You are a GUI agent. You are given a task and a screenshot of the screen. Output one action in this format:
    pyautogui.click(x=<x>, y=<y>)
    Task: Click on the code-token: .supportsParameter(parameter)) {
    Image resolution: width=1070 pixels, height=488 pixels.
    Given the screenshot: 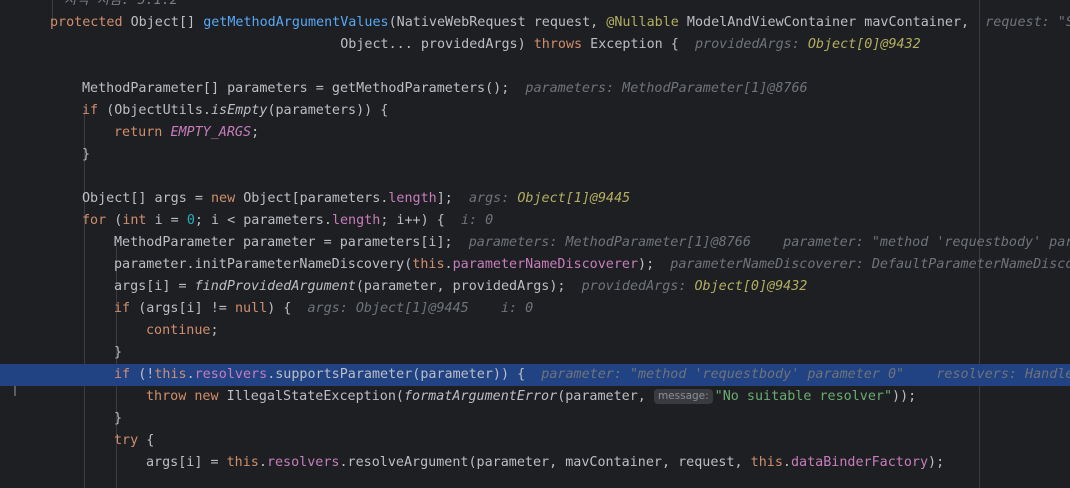 What is the action you would take?
    pyautogui.click(x=404, y=374)
    